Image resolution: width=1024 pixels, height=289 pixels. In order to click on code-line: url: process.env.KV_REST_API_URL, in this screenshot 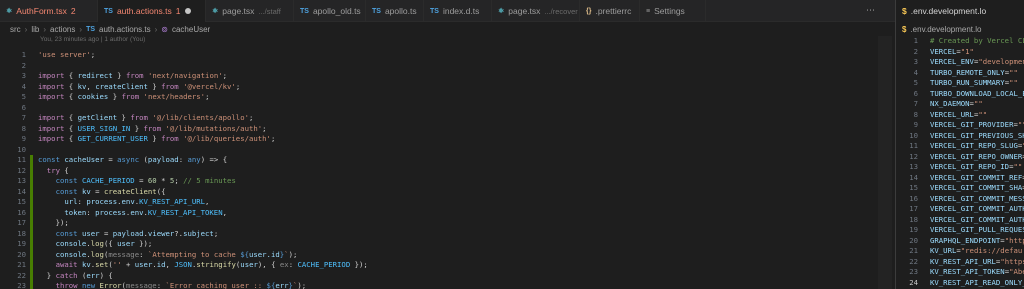, I will do `click(123, 202)`.